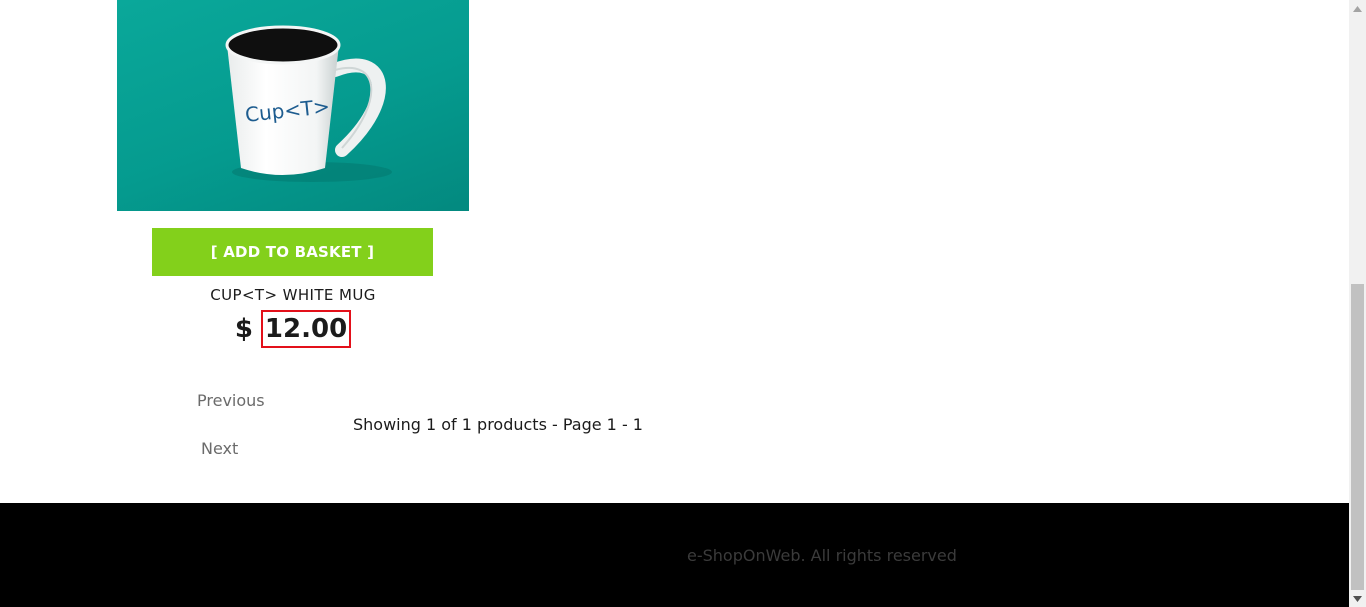  Describe the element at coordinates (1357, 598) in the screenshot. I see `scroll-down-arrow-icon` at that location.